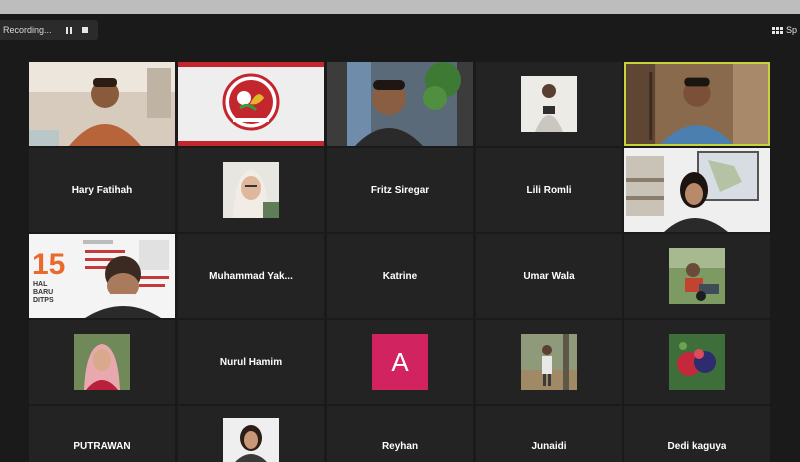  I want to click on participant-tile: A, so click(400, 362).